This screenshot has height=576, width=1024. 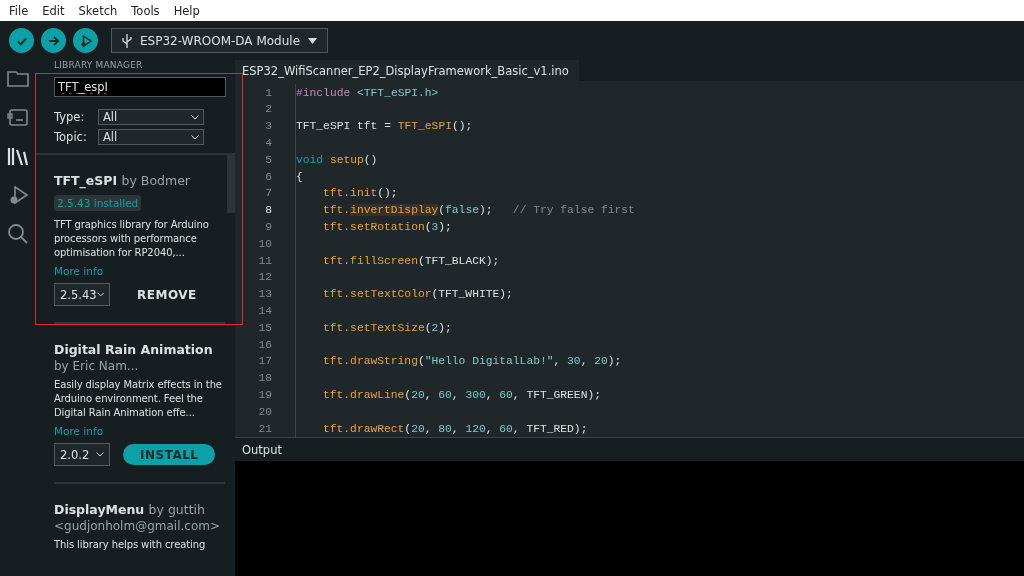 I want to click on code-line: TFT_eSPI tft = TFT_eSPI();, so click(x=384, y=126).